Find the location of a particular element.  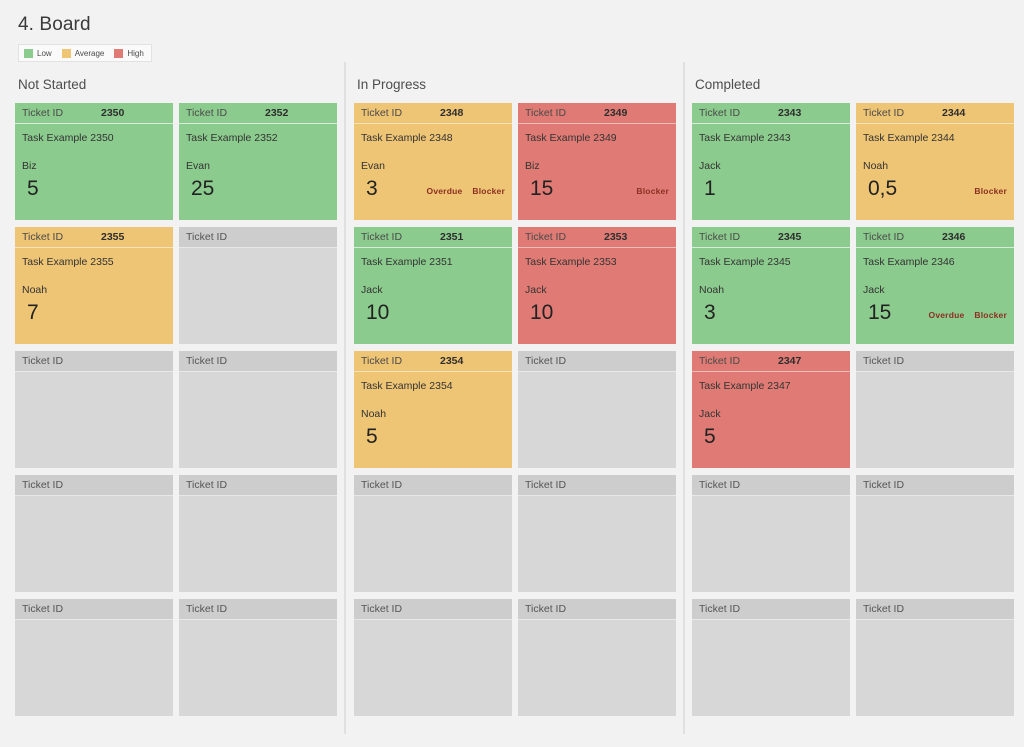

ticket-card-header: Ticket ID 2352 is located at coordinates (258, 113).